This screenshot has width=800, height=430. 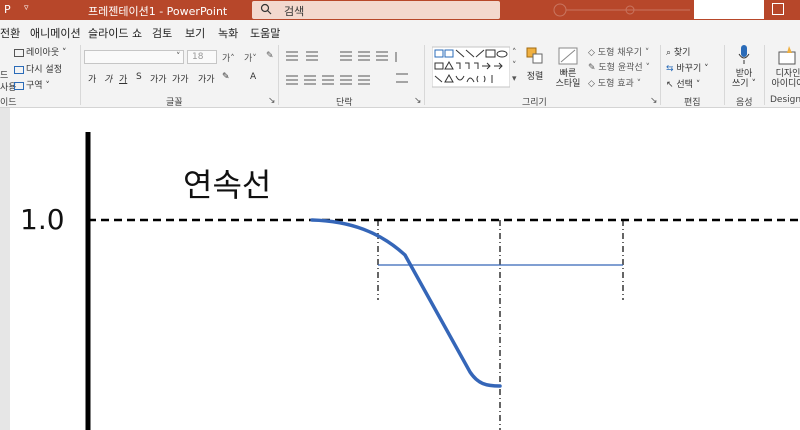 I want to click on section-label: 구역 ˅, so click(x=38, y=86).